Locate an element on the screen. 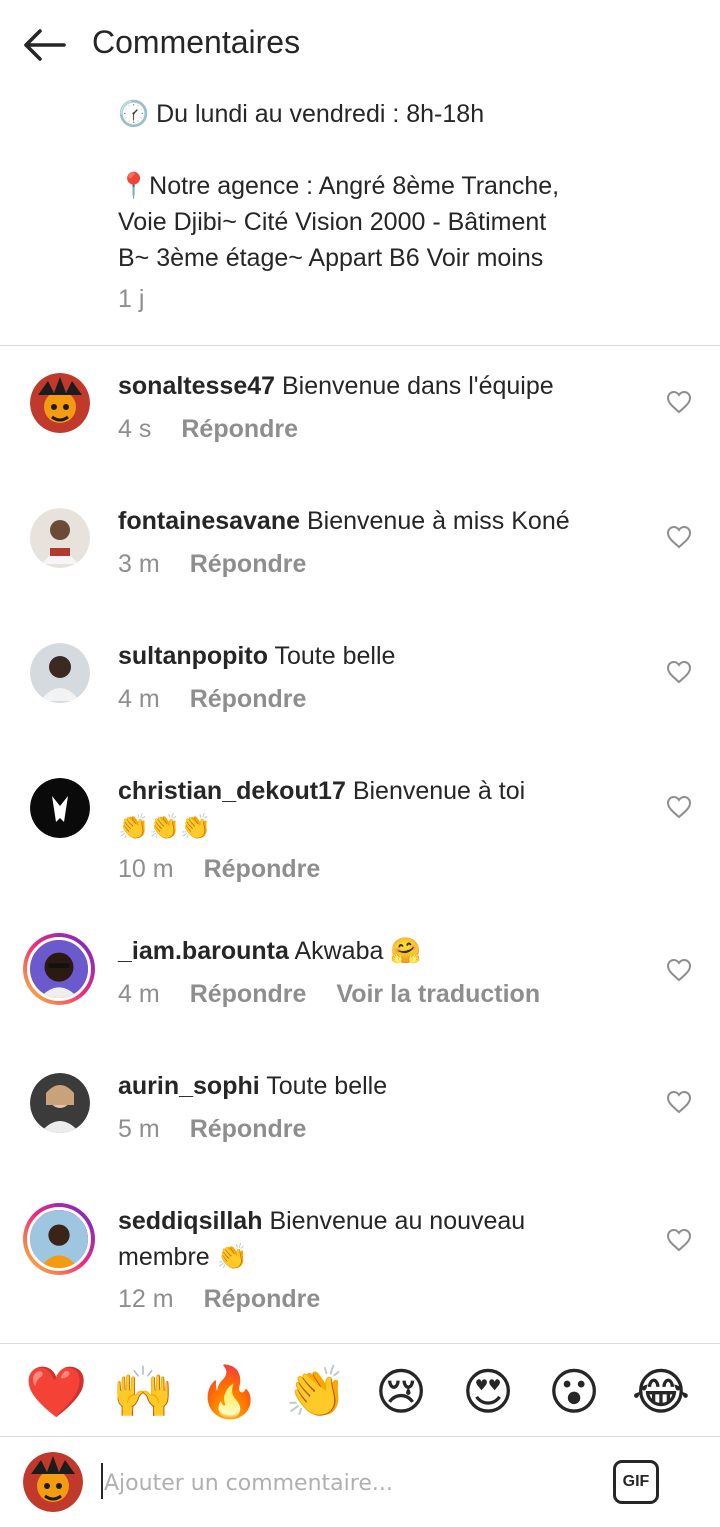  emoji-quick-bar: ❤️ 🙌 🔥 👏 😢 😍 😮 😂 is located at coordinates (360, 1390).